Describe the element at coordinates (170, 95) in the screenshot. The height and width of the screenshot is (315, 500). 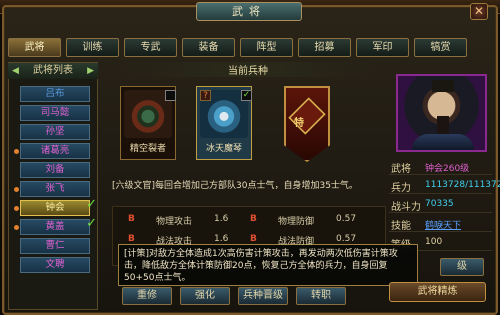
I see `unchecked-box-icon` at that location.